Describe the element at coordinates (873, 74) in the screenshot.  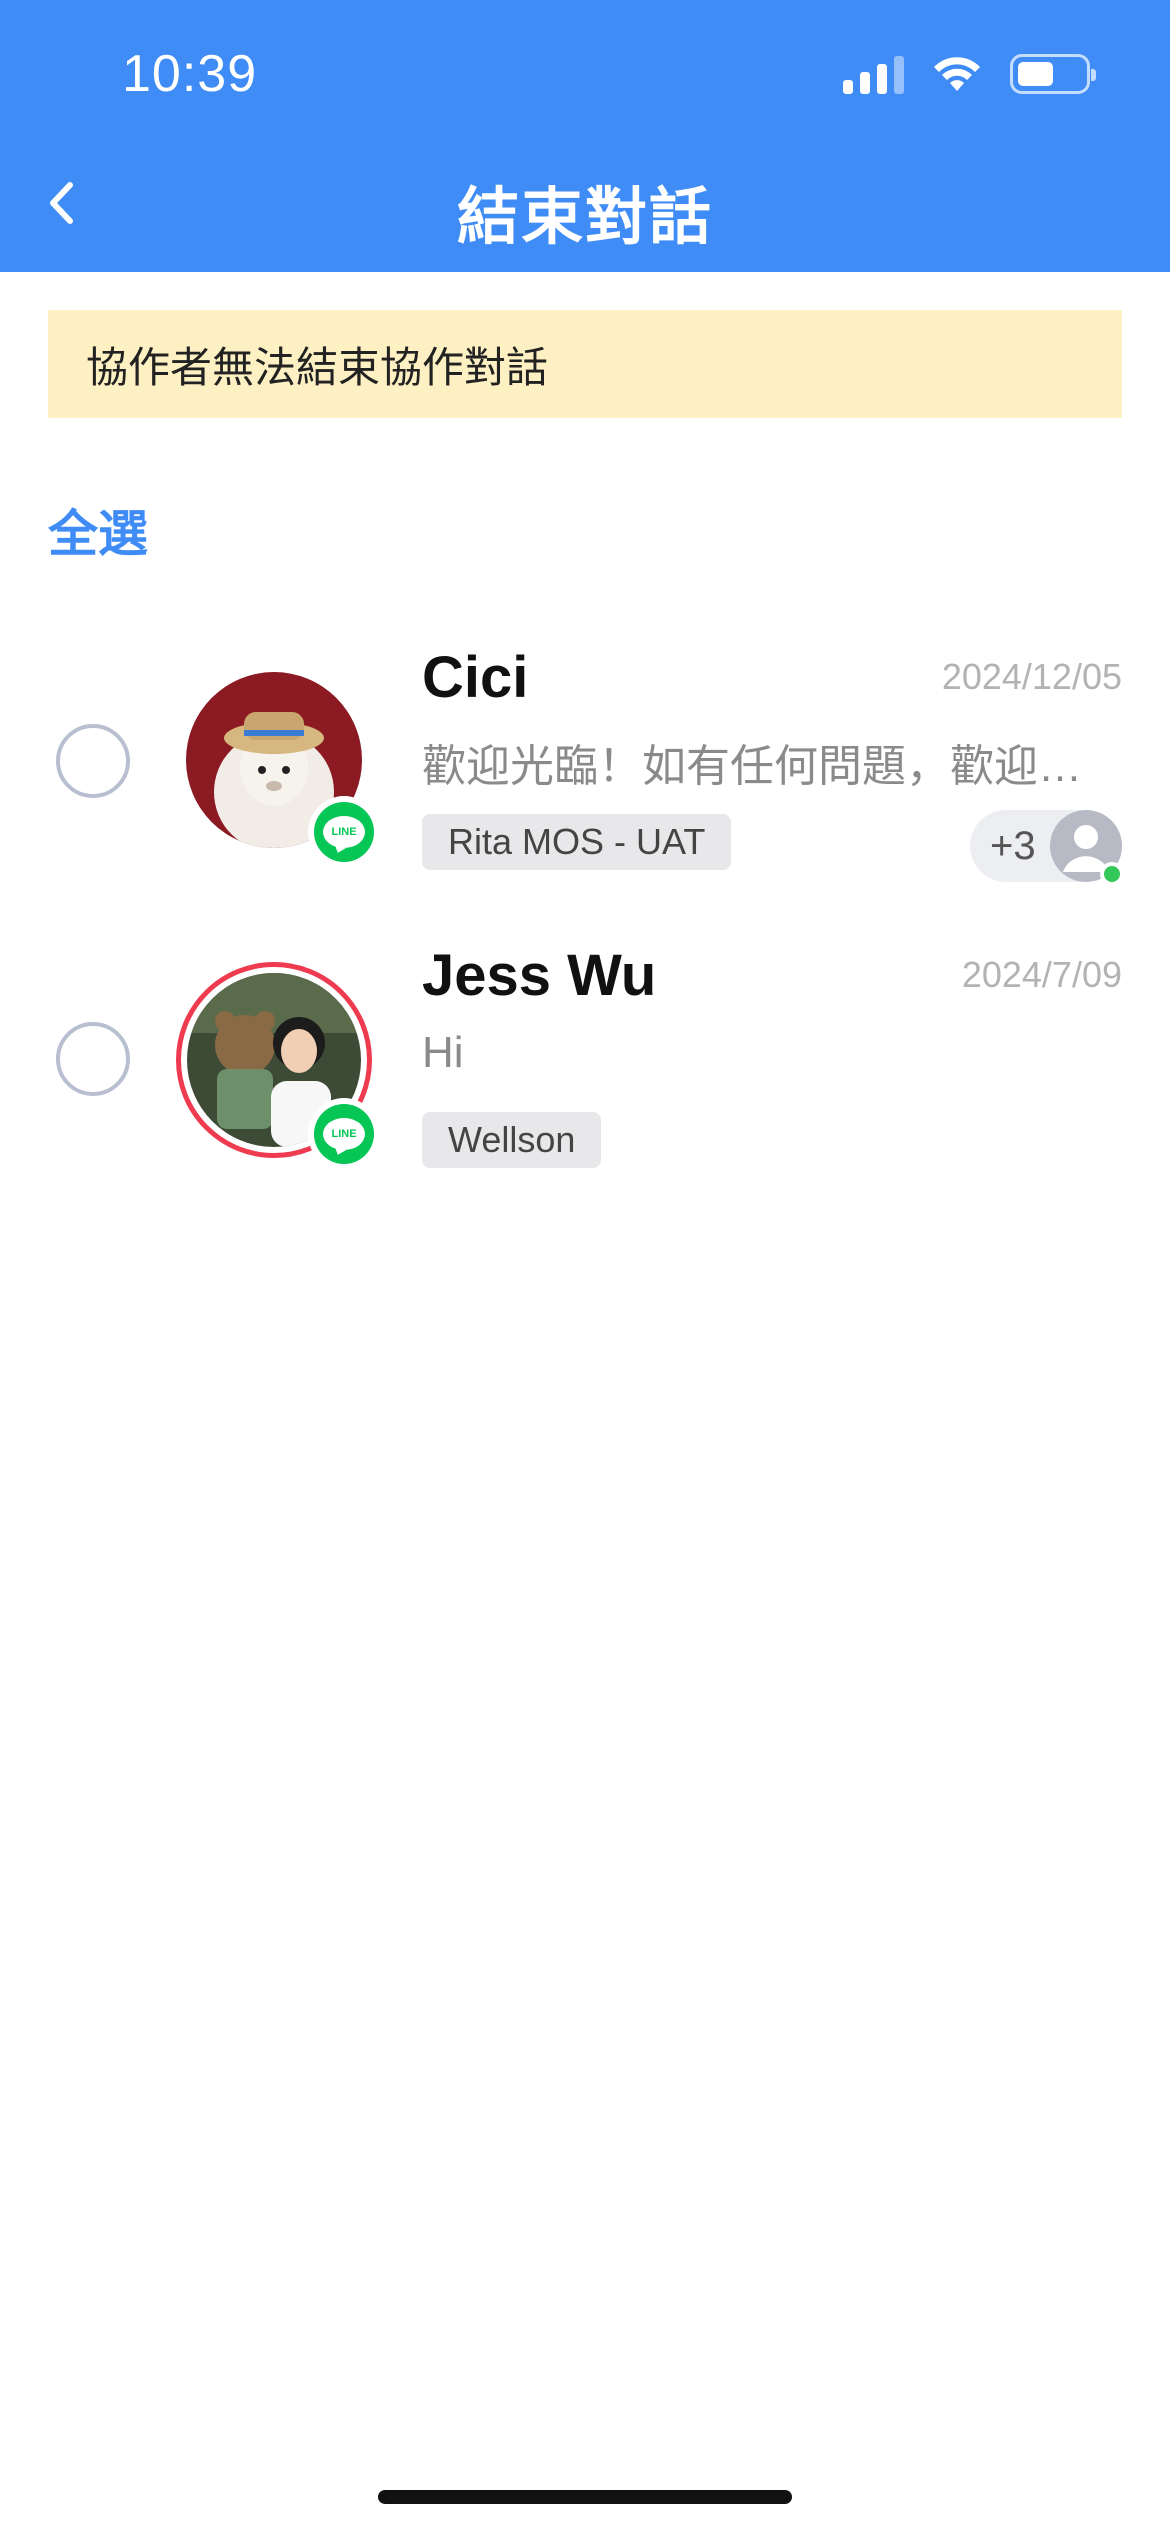
I see `cellular-signal-icon` at that location.